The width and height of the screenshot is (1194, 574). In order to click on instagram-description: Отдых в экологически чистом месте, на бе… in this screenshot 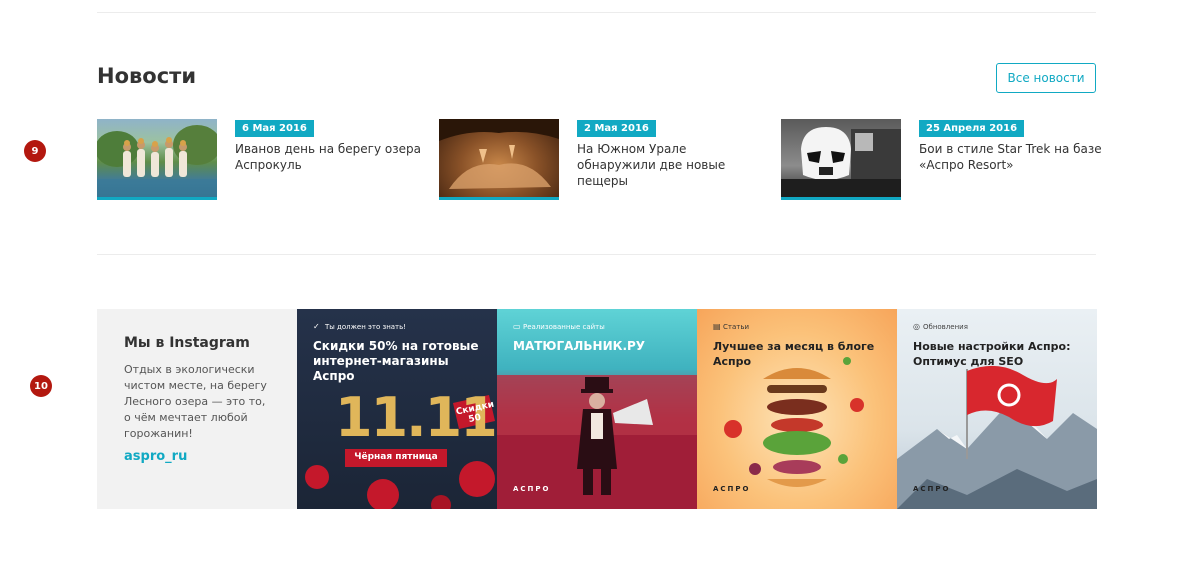, I will do `click(195, 401)`.